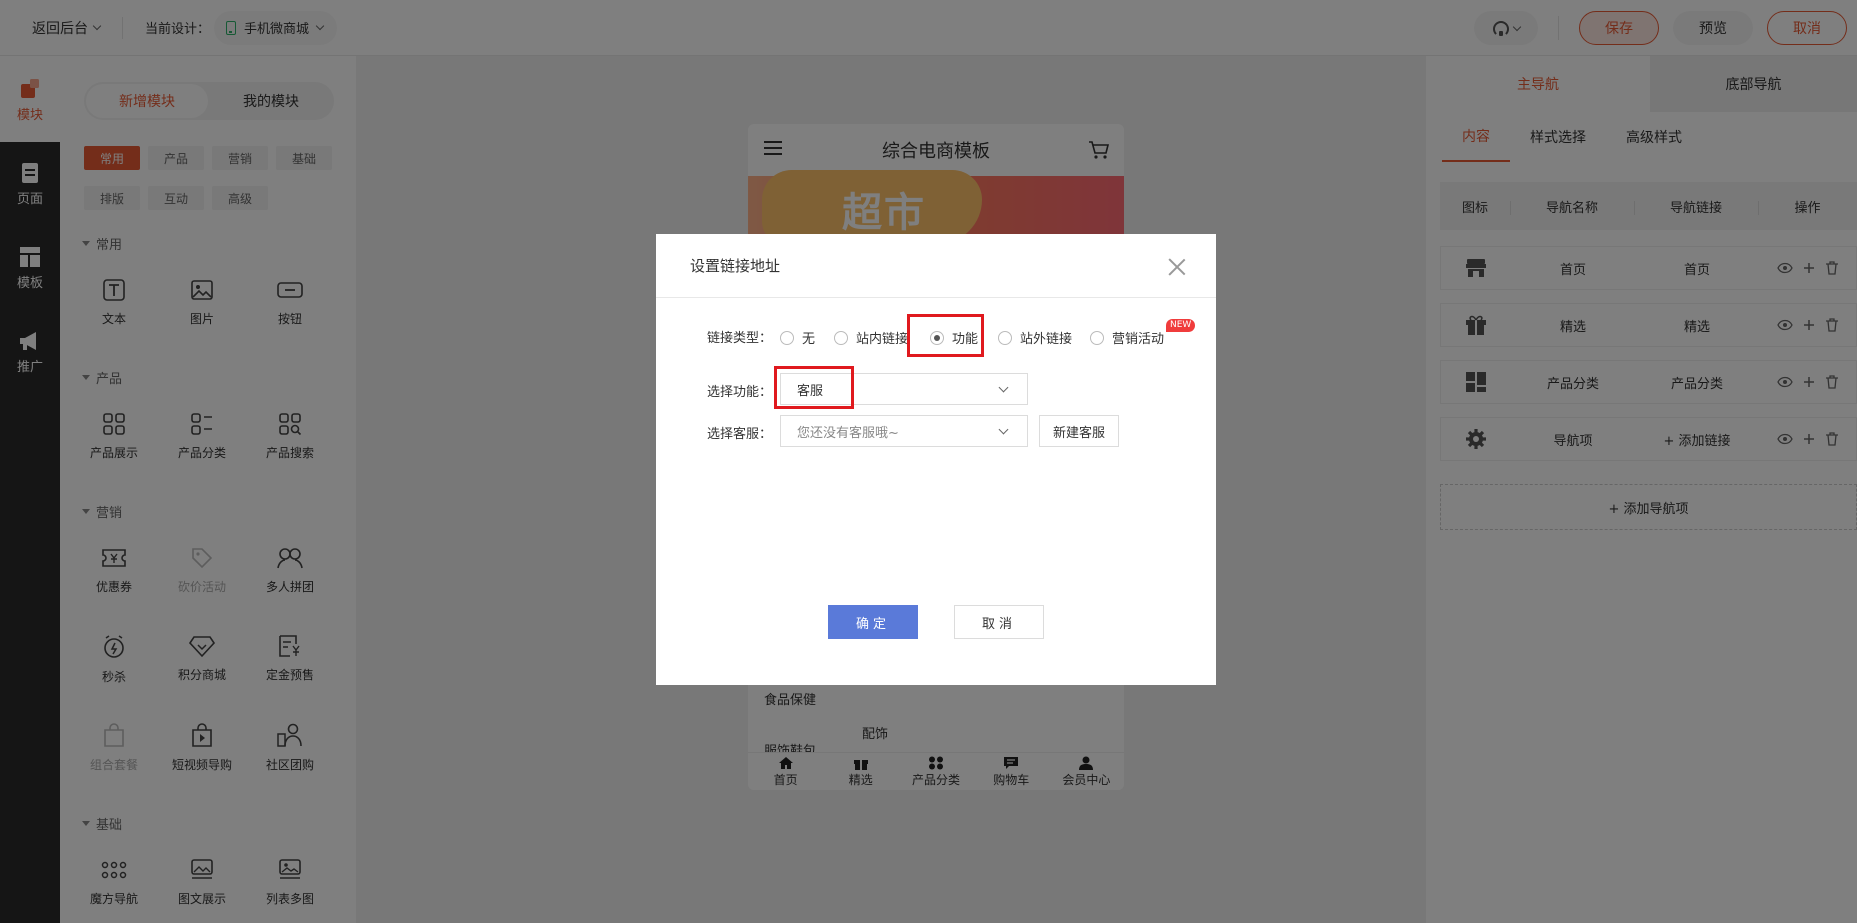 The width and height of the screenshot is (1857, 923). What do you see at coordinates (873, 622) in the screenshot?
I see `confirm-button: 确定` at bounding box center [873, 622].